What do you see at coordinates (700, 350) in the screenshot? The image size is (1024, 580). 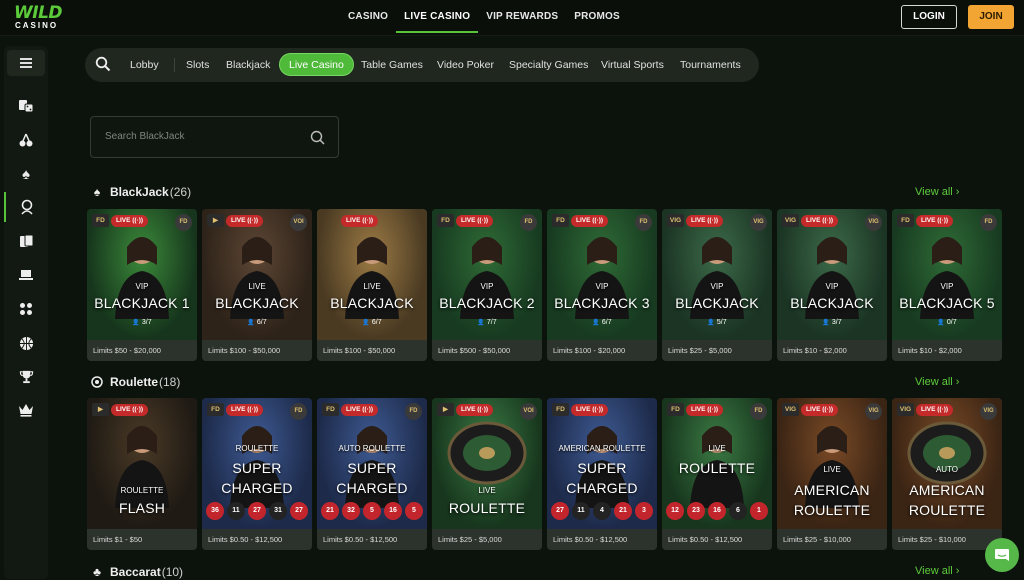 I see `limits-text: Limits $25 - $5,000` at bounding box center [700, 350].